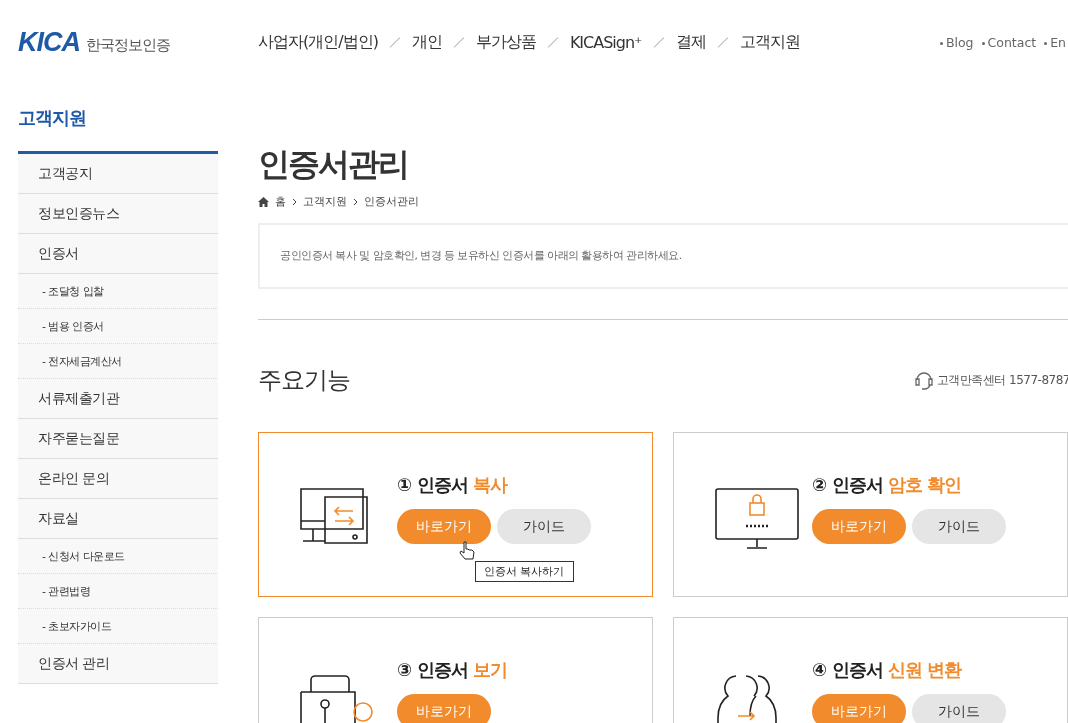 The image size is (1068, 723). Describe the element at coordinates (118, 556) in the screenshot. I see `sidebar-item: - 신청서 다운로드` at that location.